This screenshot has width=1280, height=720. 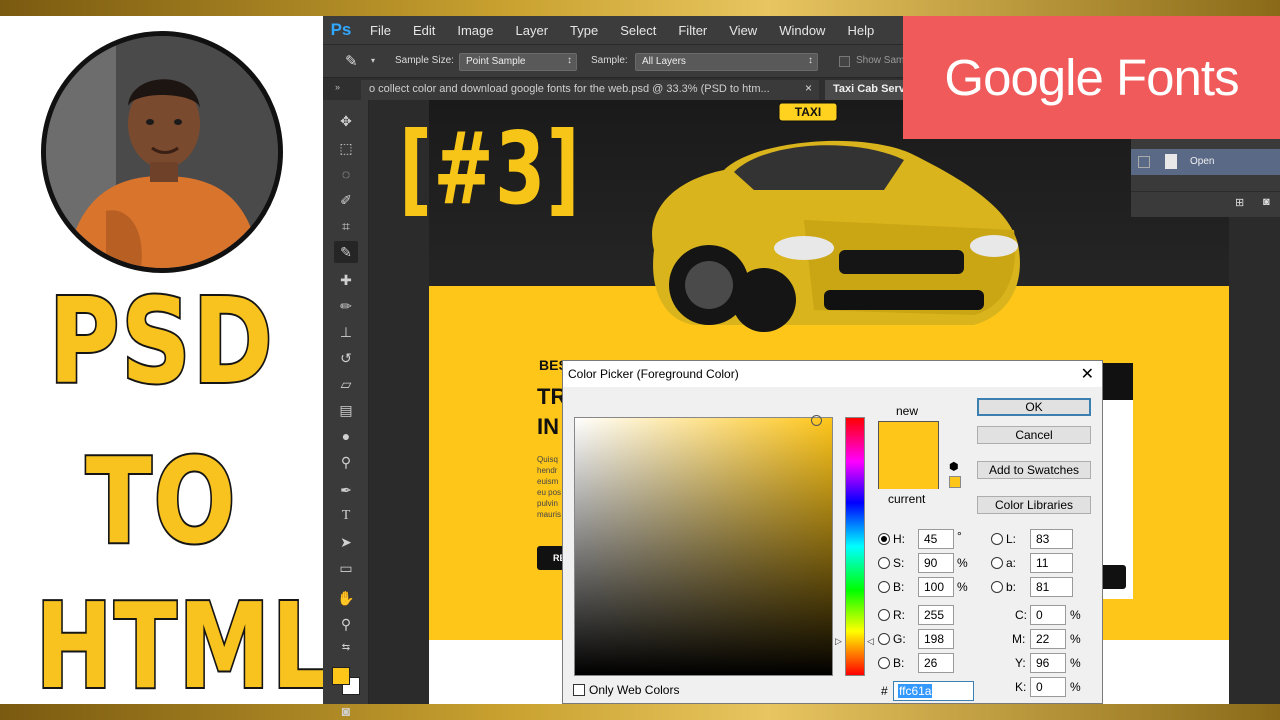 I want to click on quick-select-tool-icon: ✐, so click(x=346, y=200).